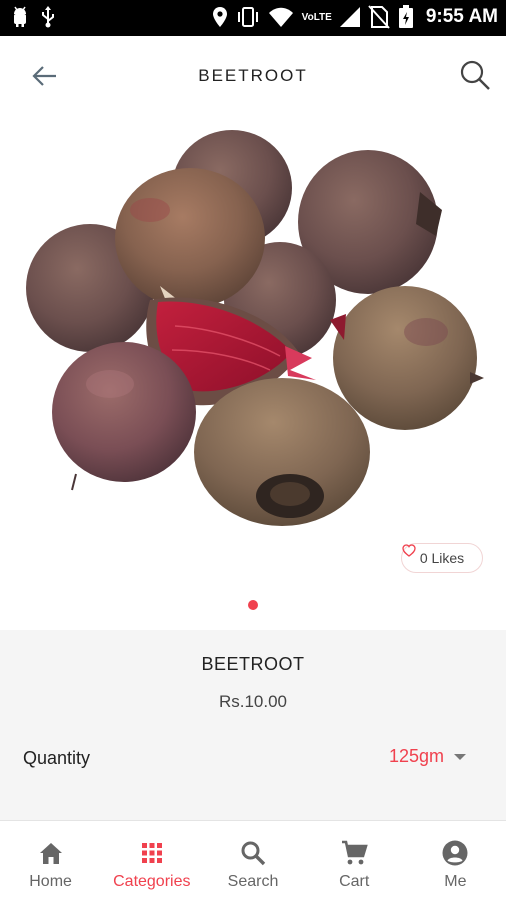 The width and height of the screenshot is (506, 900). I want to click on status-bar: VoLTE 9:55 AM, so click(253, 18).